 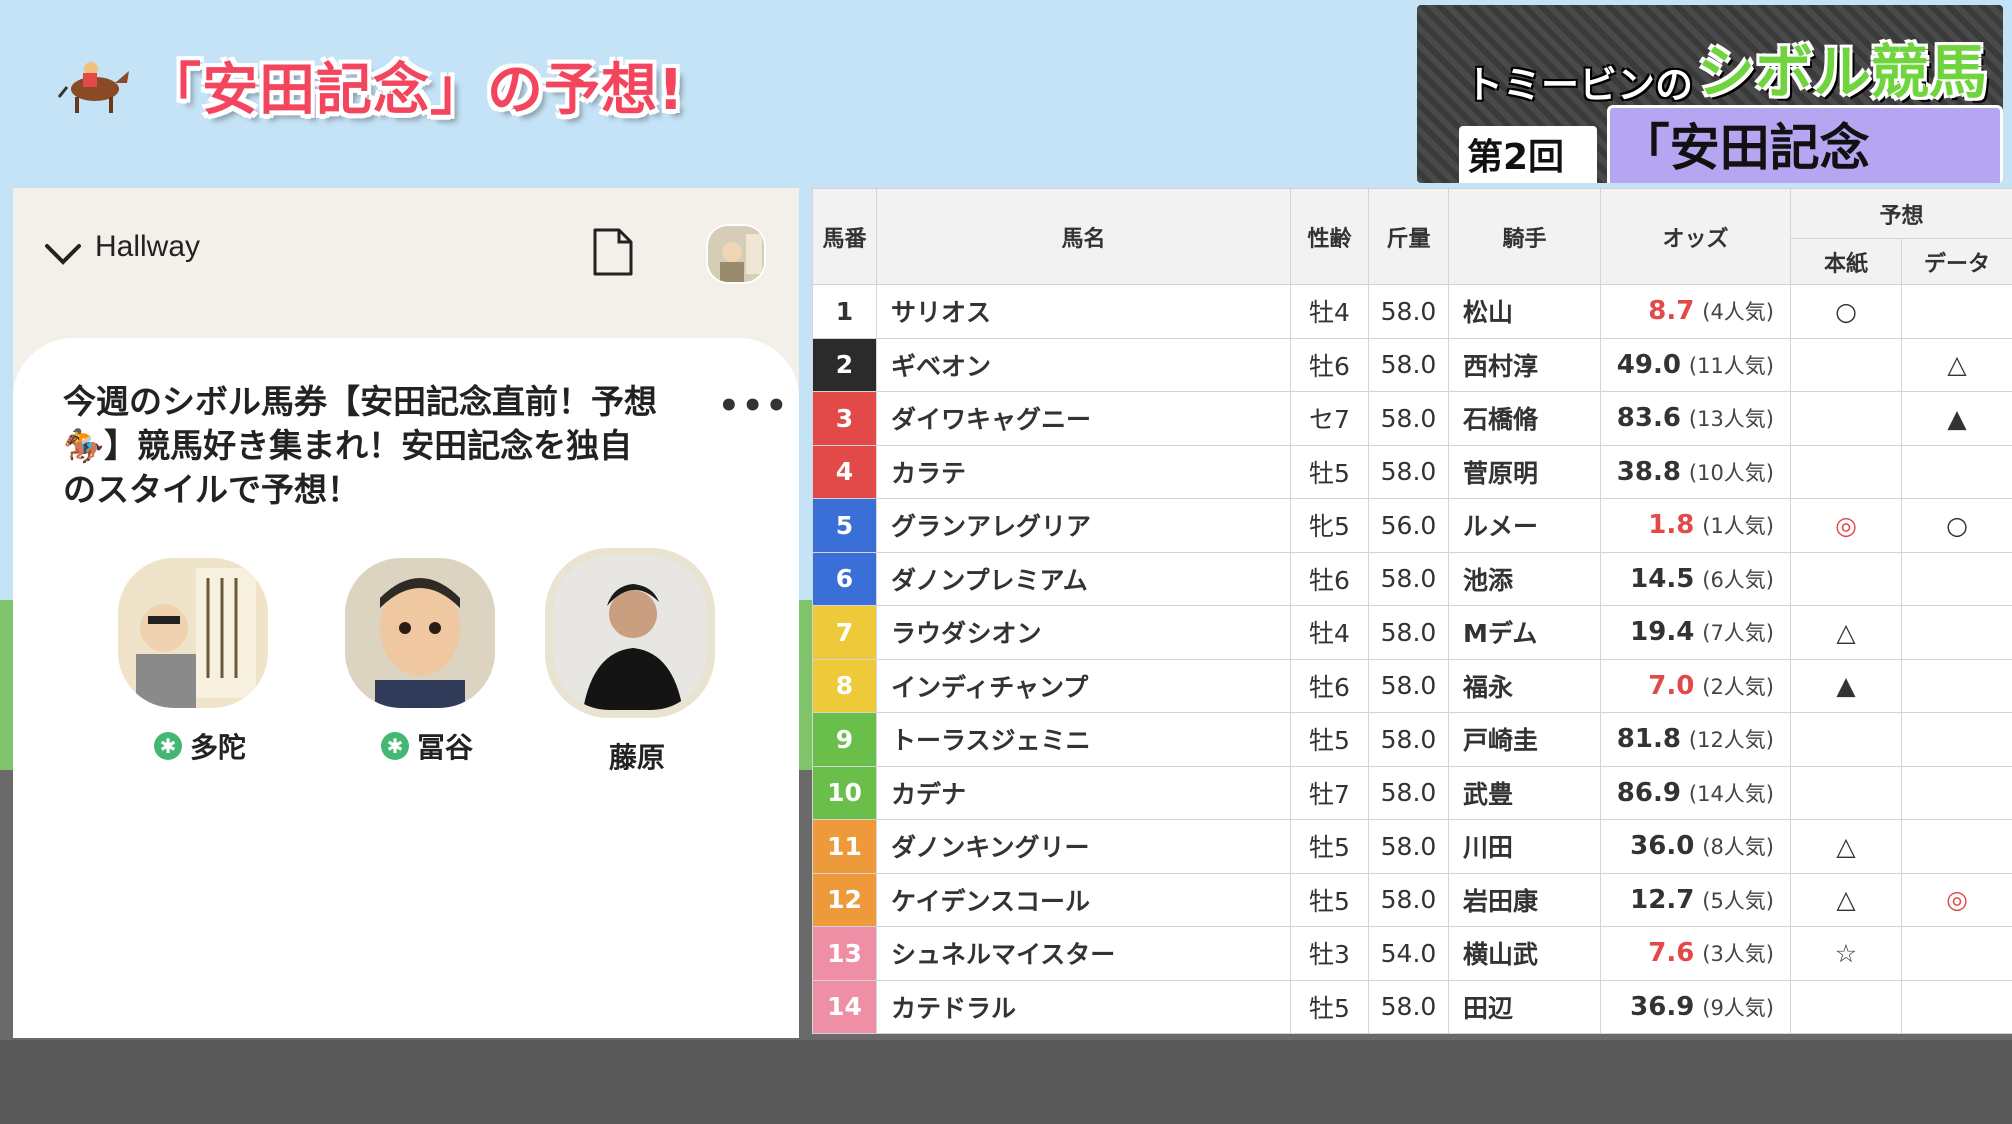 What do you see at coordinates (844, 525) in the screenshot?
I see `cell-number: 5` at bounding box center [844, 525].